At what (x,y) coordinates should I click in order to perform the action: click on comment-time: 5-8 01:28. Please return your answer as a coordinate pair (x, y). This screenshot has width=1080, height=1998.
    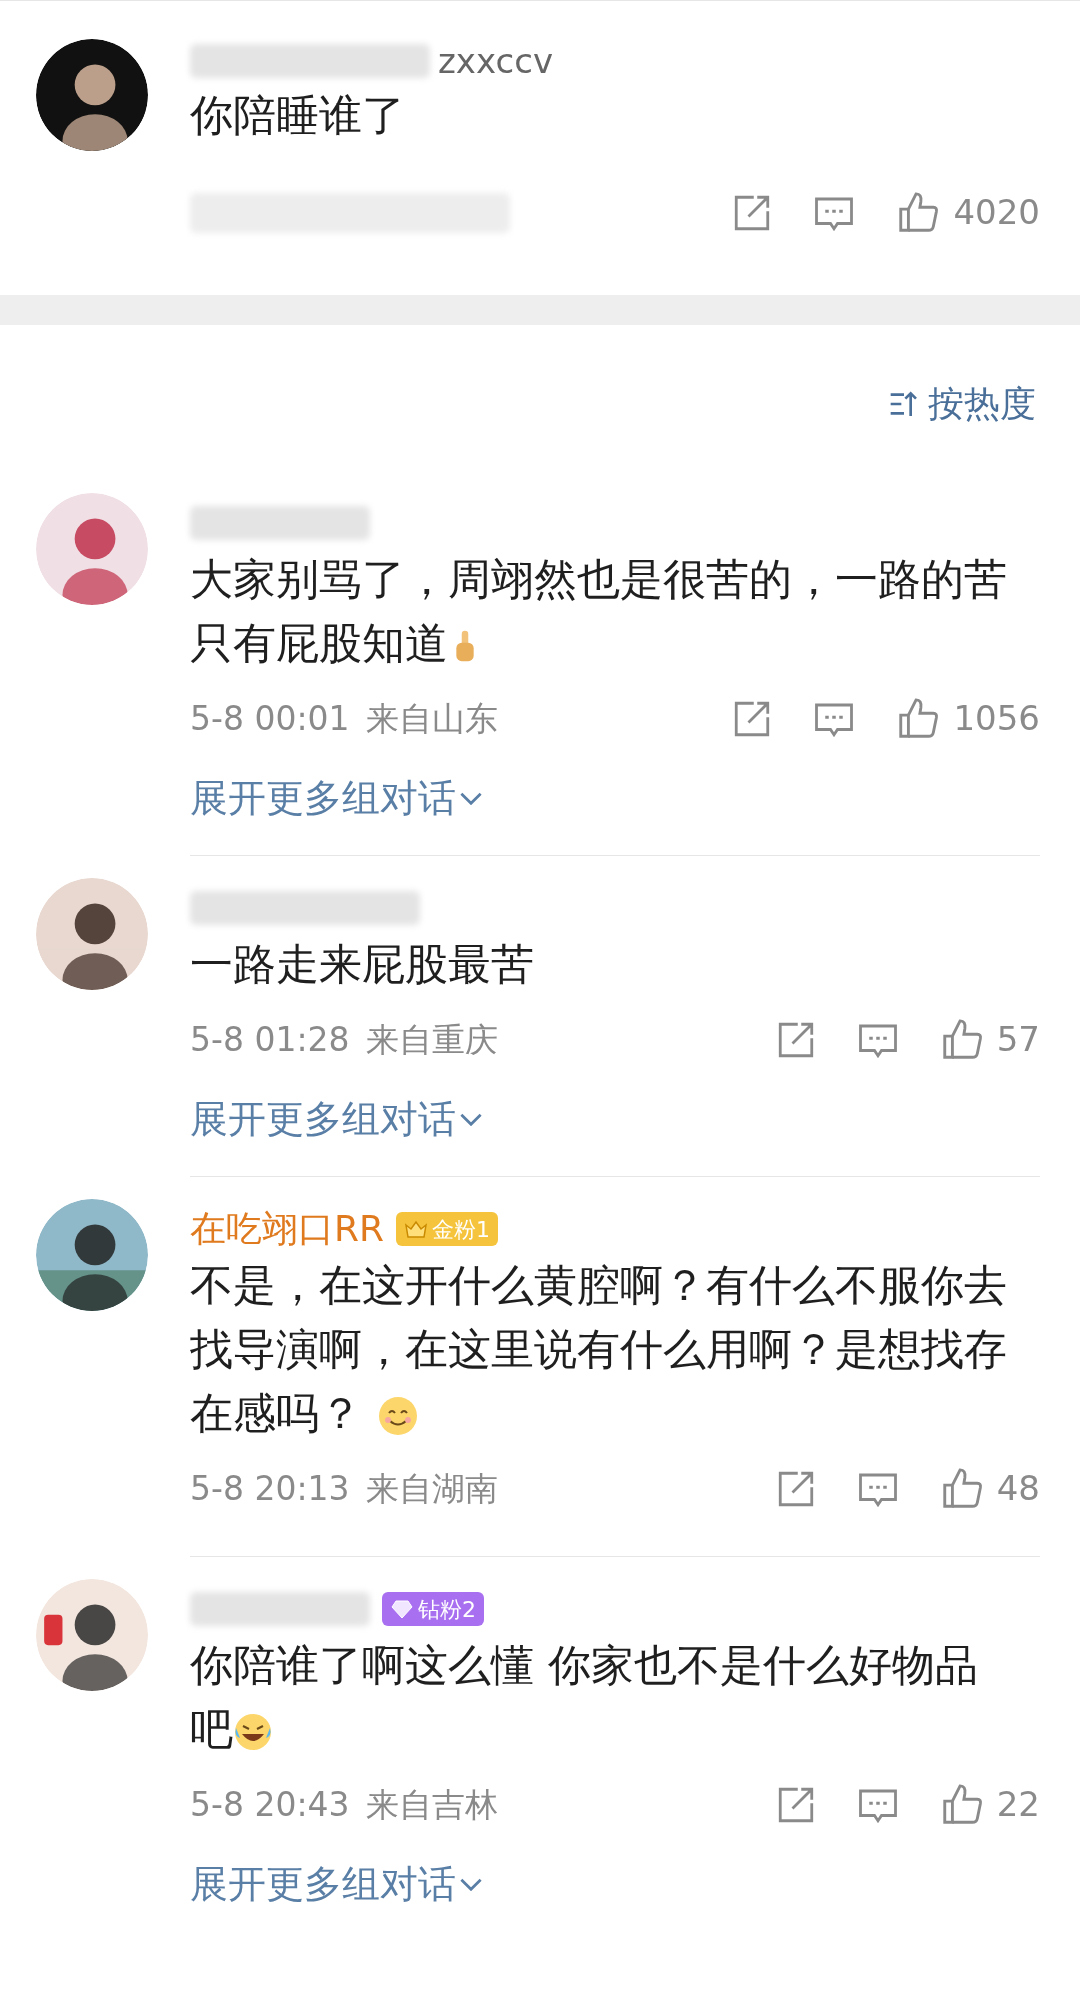
    Looking at the image, I should click on (270, 1039).